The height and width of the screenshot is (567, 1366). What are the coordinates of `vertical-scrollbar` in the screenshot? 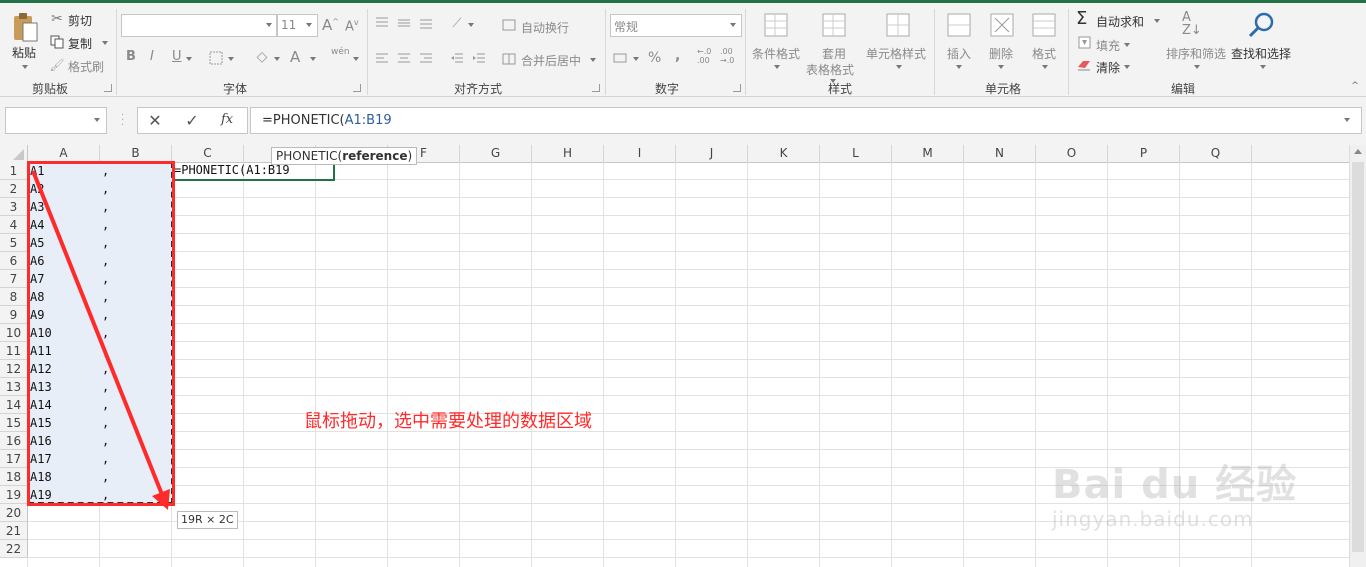 It's located at (1357, 356).